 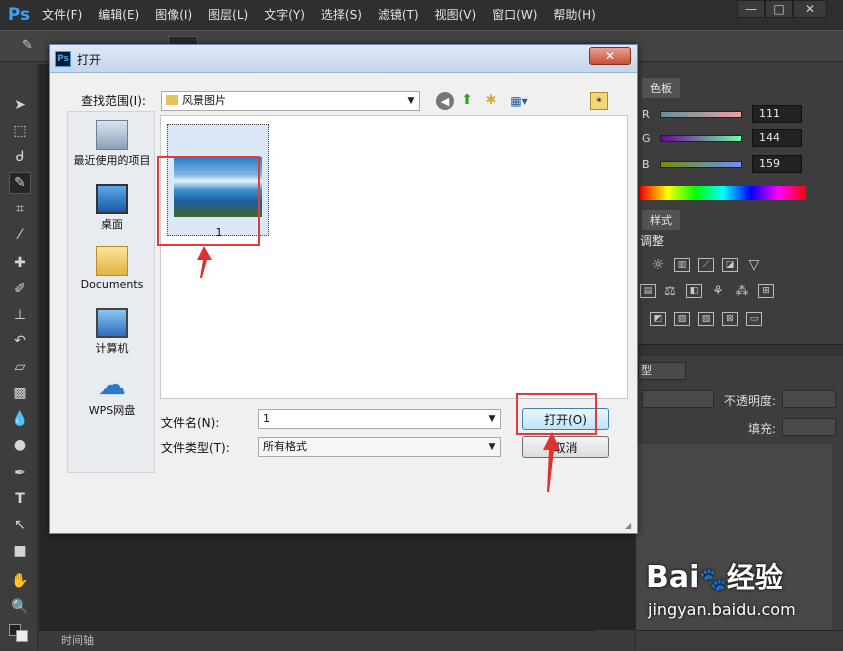 What do you see at coordinates (20, 263) in the screenshot?
I see `healing-brush-tool-icon: ✚` at bounding box center [20, 263].